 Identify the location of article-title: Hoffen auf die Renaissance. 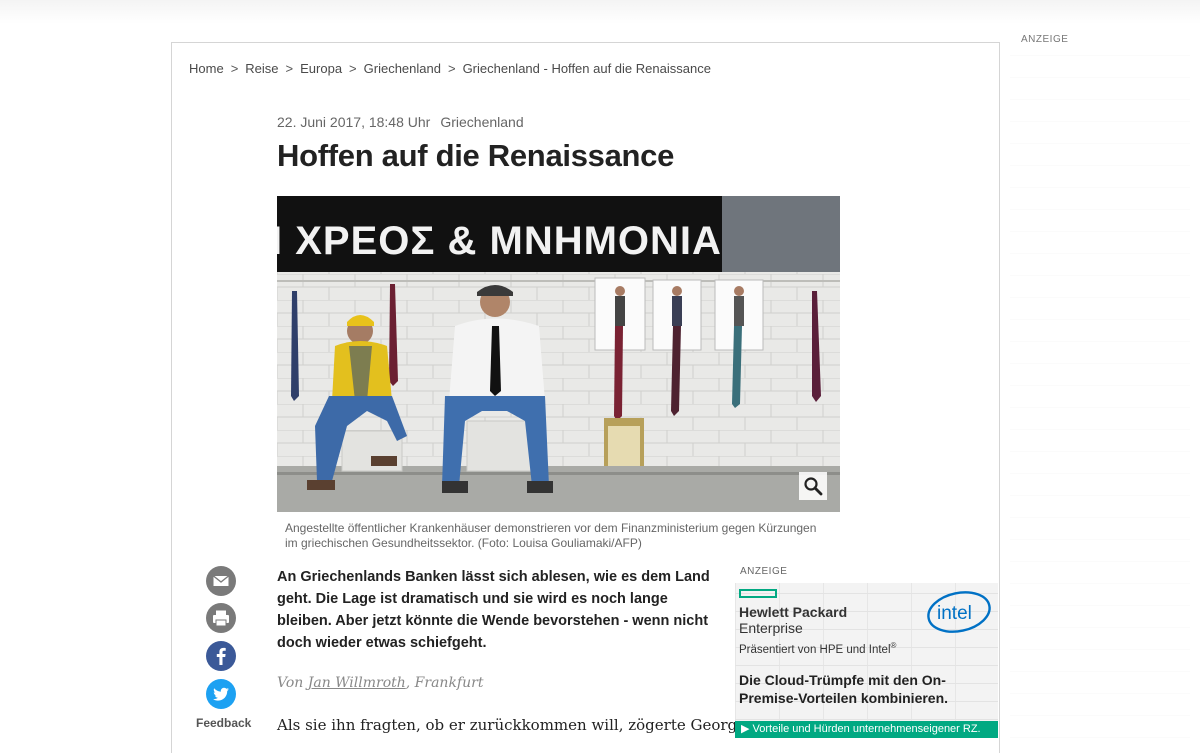
(476, 155).